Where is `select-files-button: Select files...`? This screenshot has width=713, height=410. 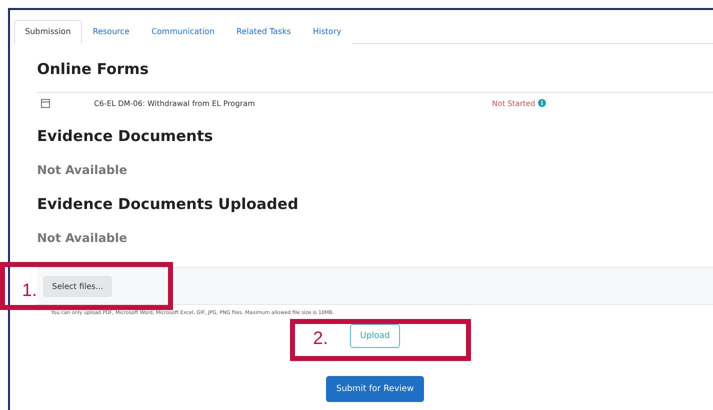 select-files-button: Select files... is located at coordinates (77, 286).